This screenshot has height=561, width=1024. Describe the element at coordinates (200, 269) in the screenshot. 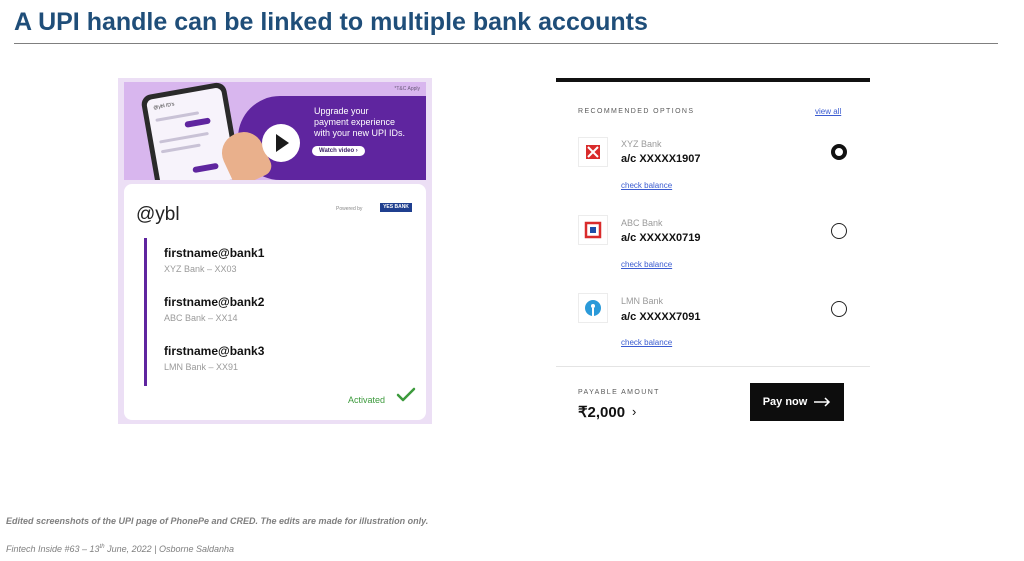

I see `account-item-1-bank: XYZ Bank – XX03` at that location.